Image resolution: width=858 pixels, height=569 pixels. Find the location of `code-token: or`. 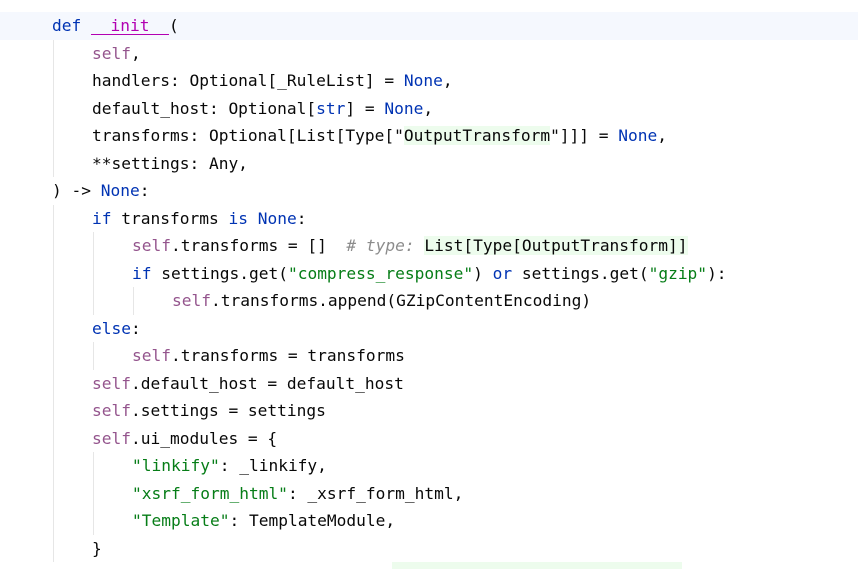

code-token: or is located at coordinates (507, 273).